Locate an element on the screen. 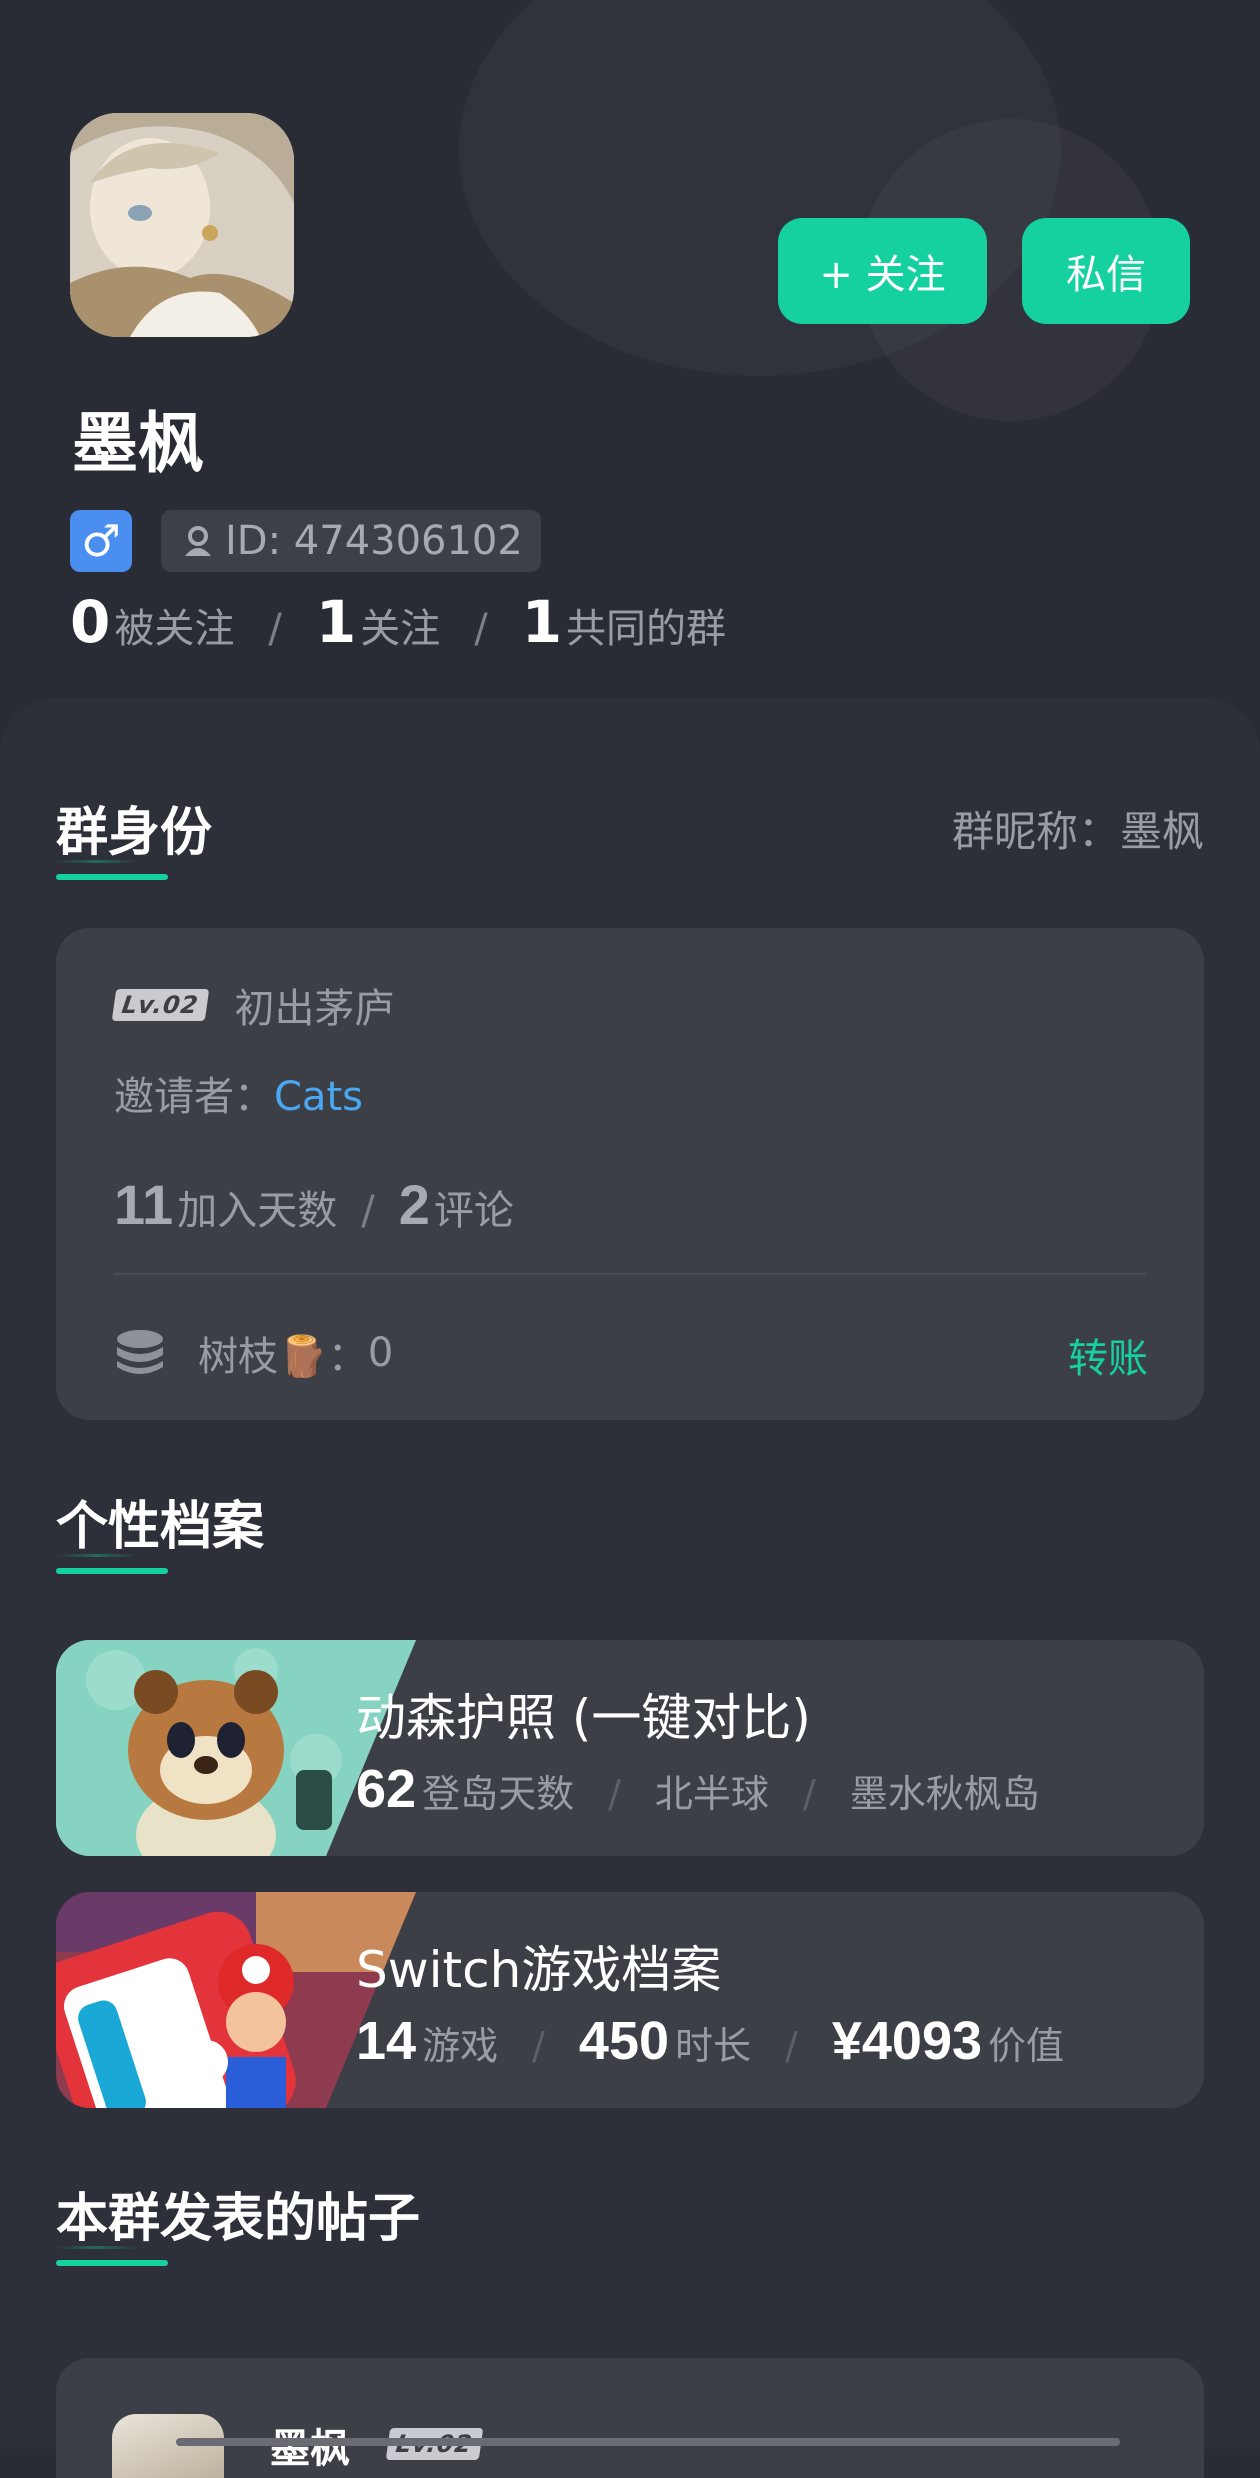 The width and height of the screenshot is (1260, 2478). coin-stack-icon is located at coordinates (140, 1352).